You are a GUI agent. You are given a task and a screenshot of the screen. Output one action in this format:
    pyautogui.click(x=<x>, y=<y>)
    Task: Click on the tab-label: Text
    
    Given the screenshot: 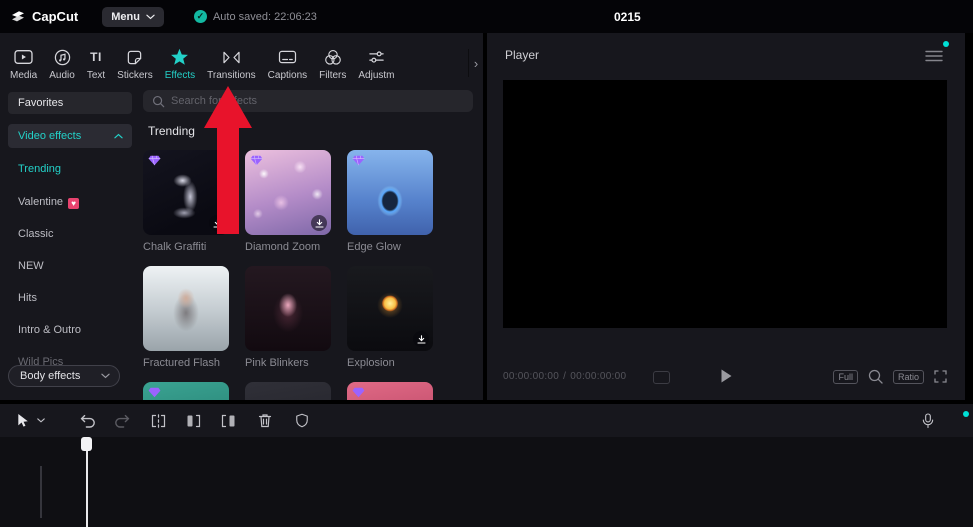 What is the action you would take?
    pyautogui.click(x=96, y=75)
    